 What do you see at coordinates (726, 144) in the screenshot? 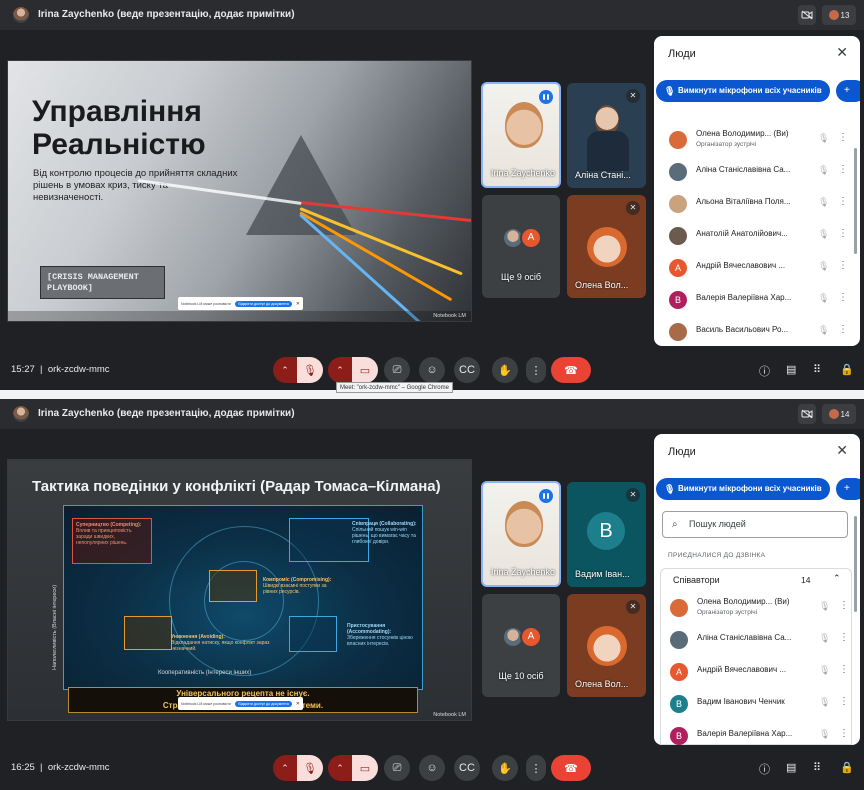
I see `participant-role: Організатор зустрічі` at bounding box center [726, 144].